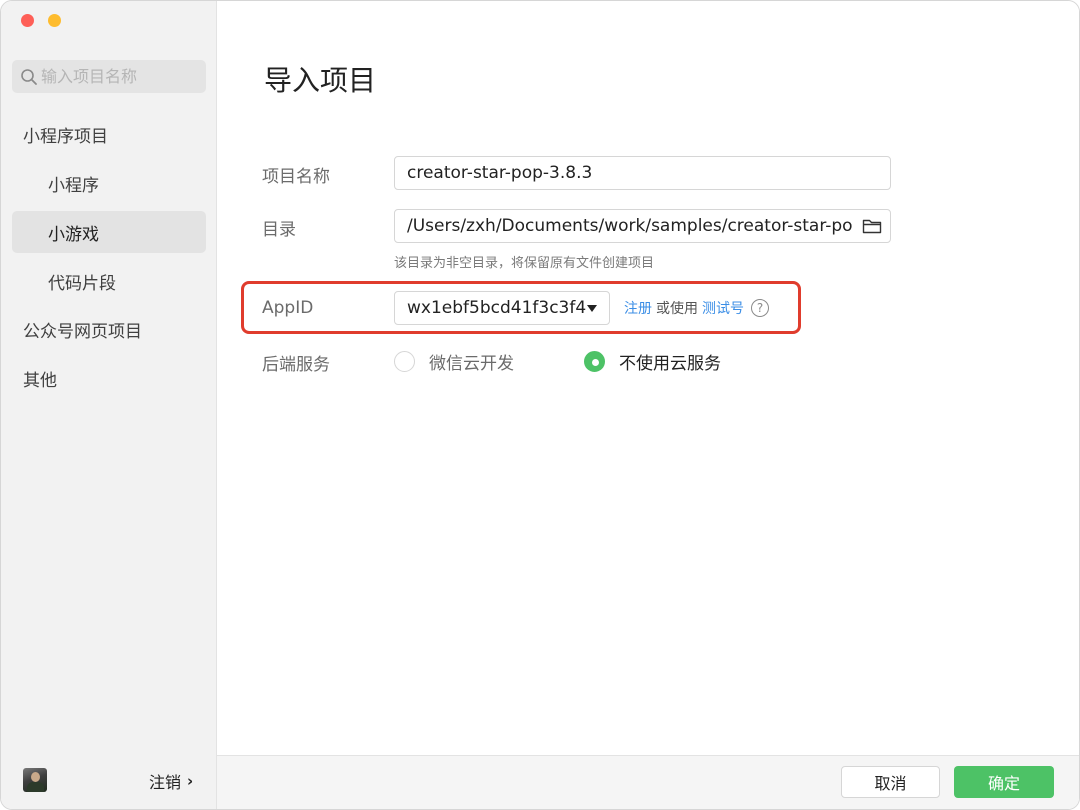  I want to click on backend-option-cloud: 微信云开发, so click(454, 361).